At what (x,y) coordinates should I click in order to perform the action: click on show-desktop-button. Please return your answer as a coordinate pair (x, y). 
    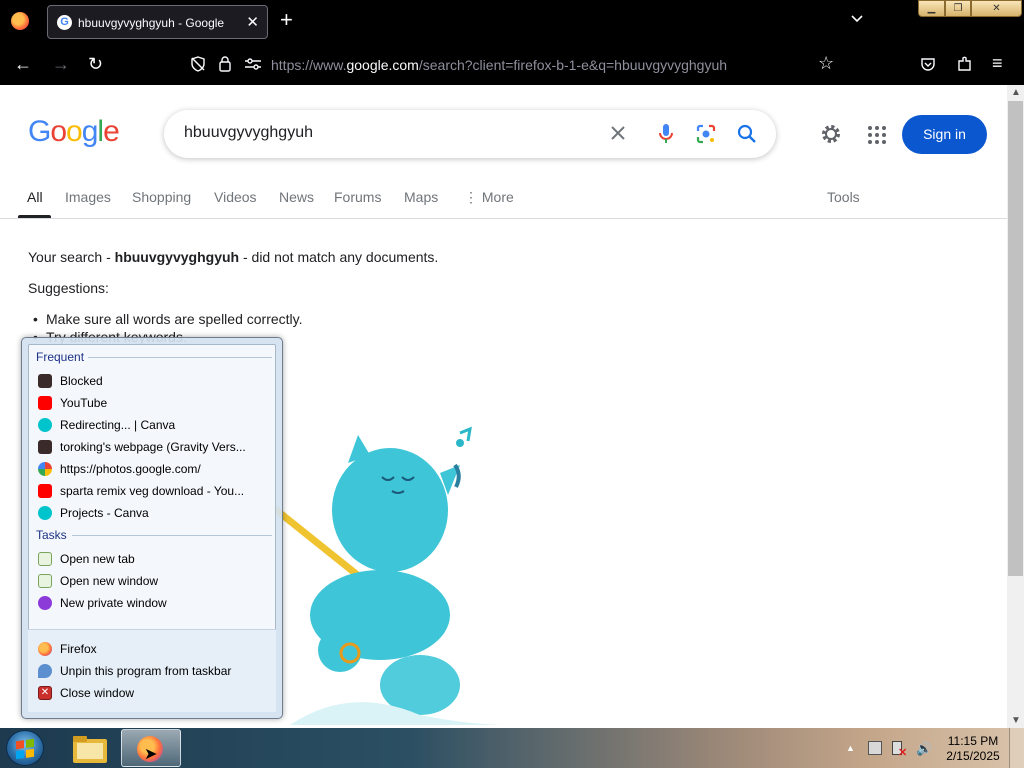
    Looking at the image, I should click on (1016, 748).